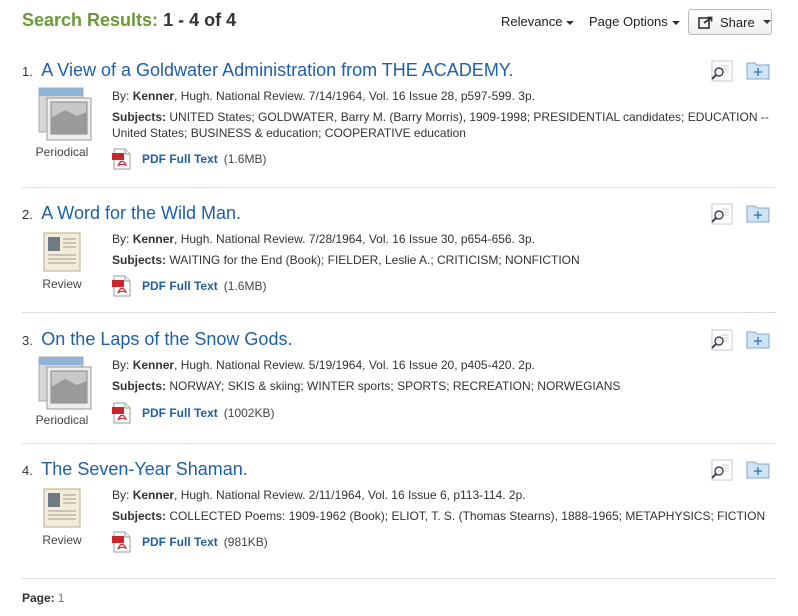 This screenshot has height=616, width=798. I want to click on pagination: Page: 1, so click(43, 598).